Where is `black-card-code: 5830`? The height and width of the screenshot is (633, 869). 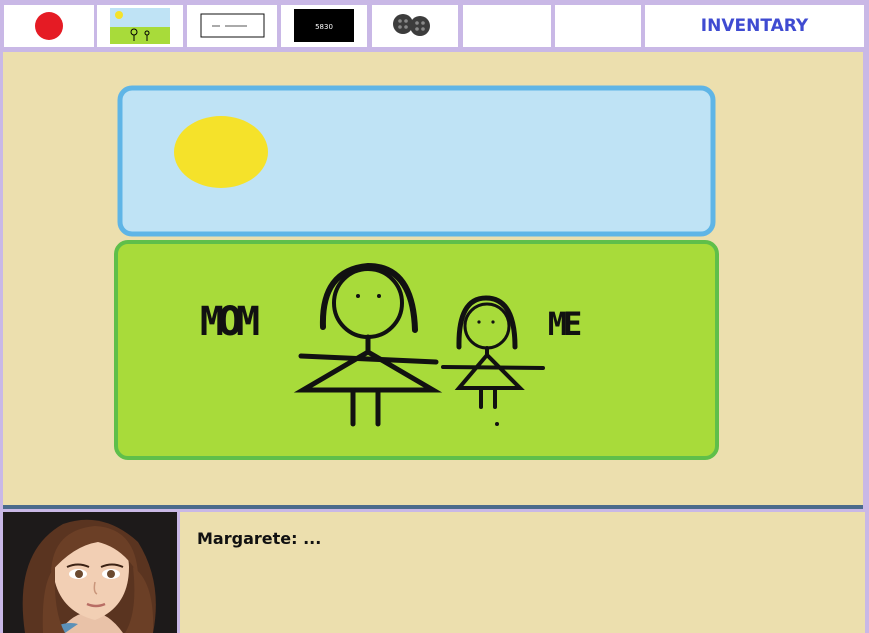
black-card-code: 5830 is located at coordinates (324, 27).